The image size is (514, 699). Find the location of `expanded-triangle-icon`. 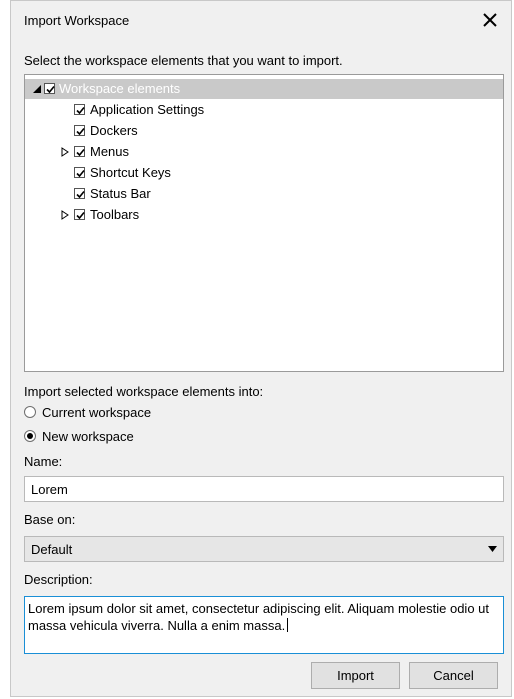

expanded-triangle-icon is located at coordinates (37, 89).